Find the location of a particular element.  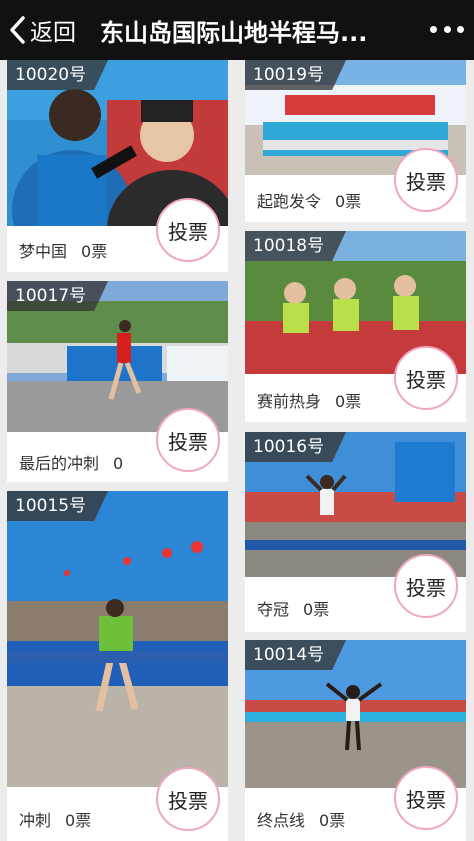

entry-title: 赛前热身 is located at coordinates (289, 401).